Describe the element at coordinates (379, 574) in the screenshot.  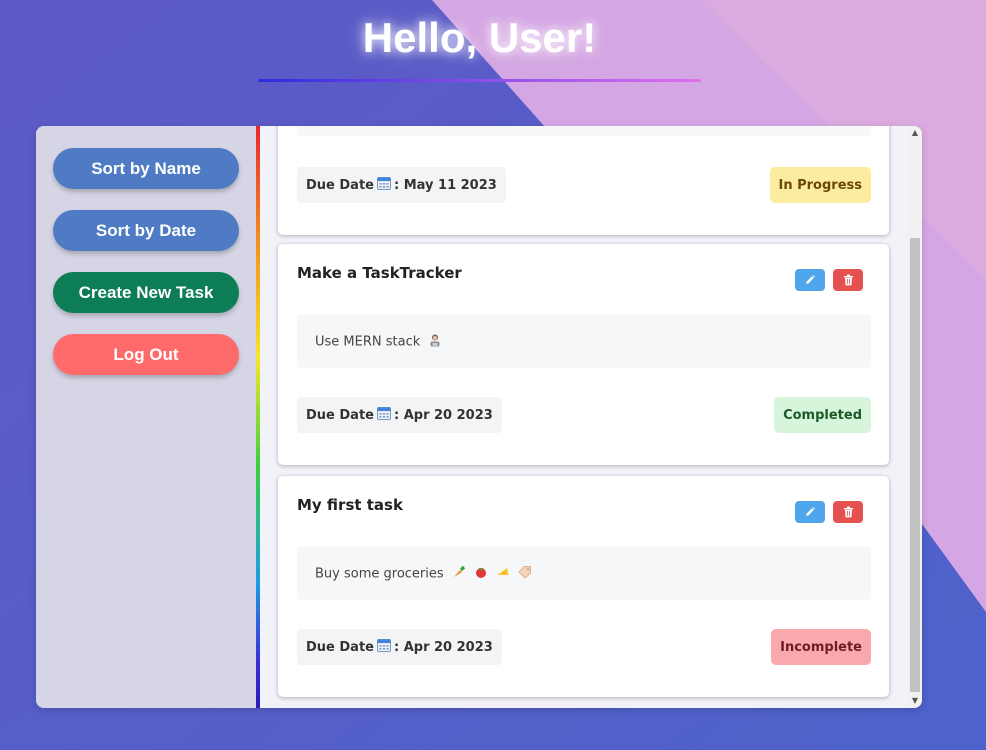
I see `task-description-text: Buy some groceries` at that location.